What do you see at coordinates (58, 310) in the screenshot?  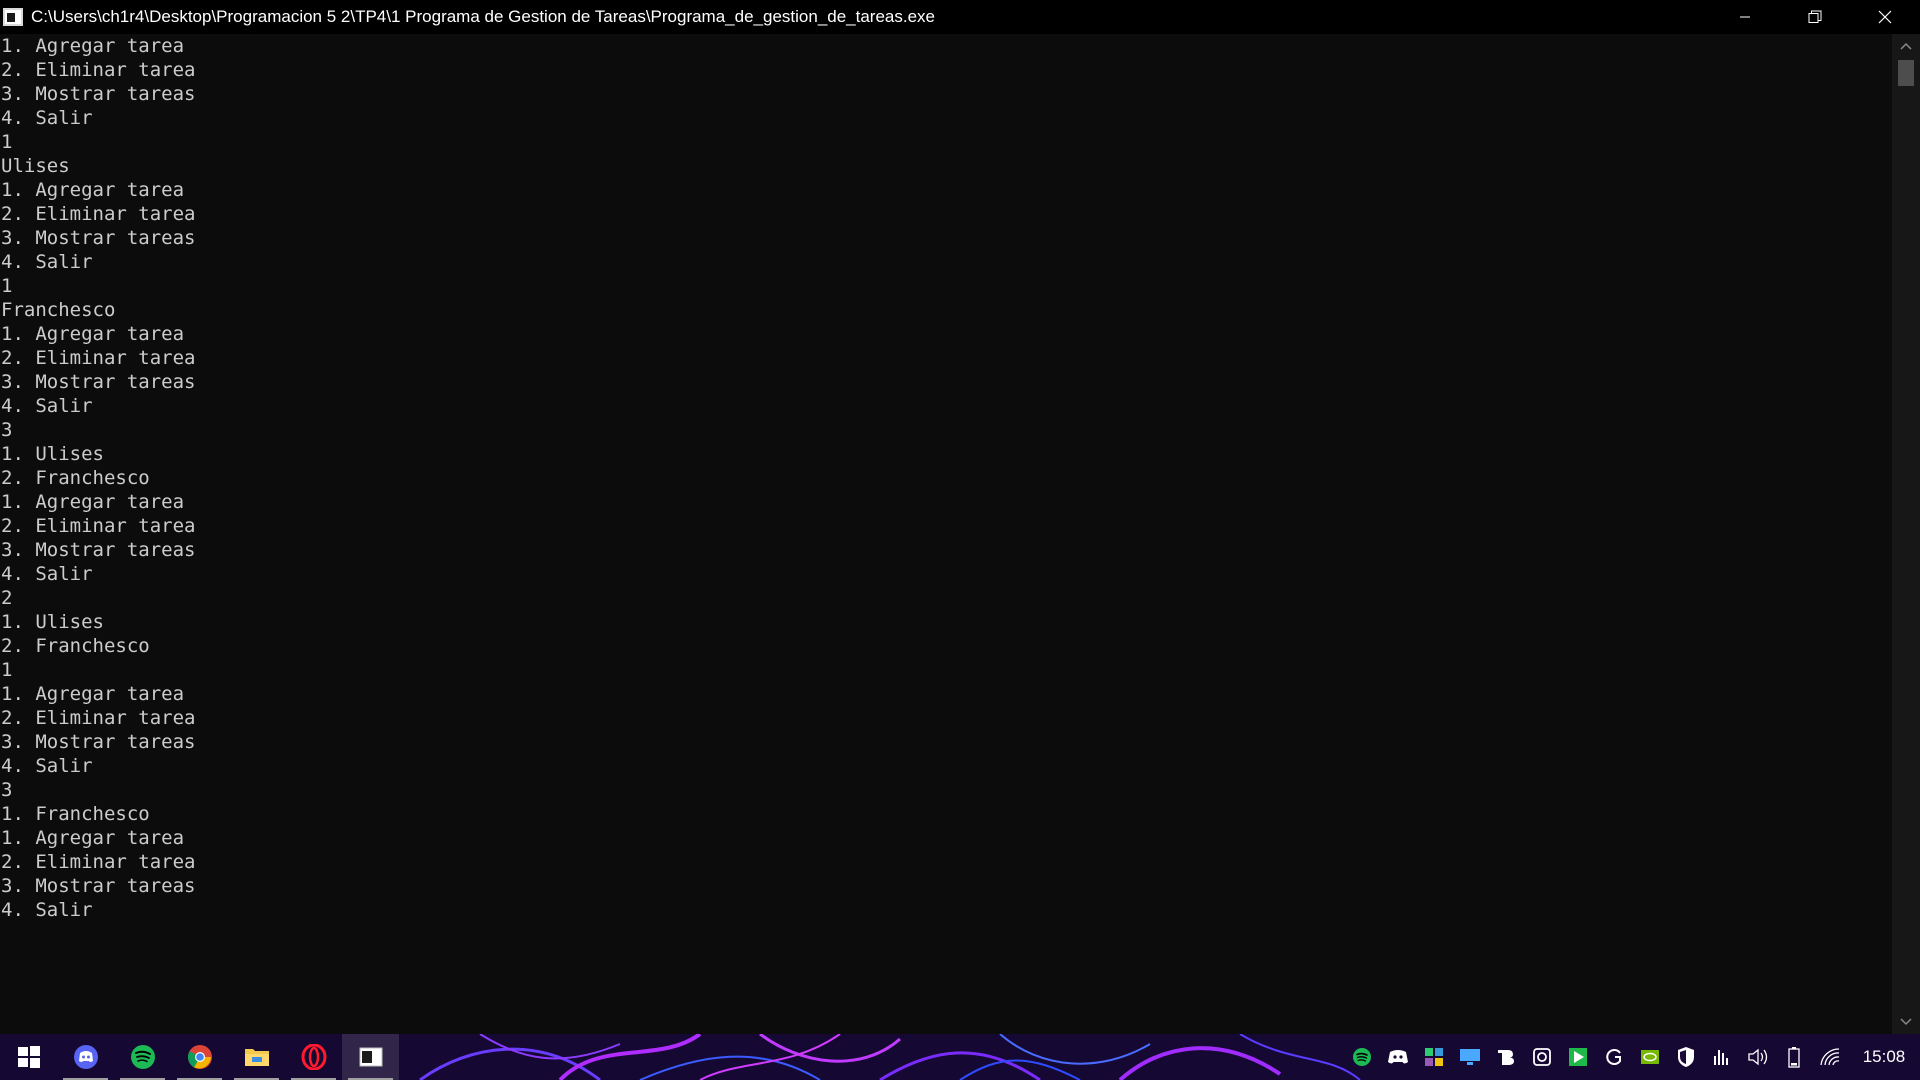 I see `console-line: Franchesco` at bounding box center [58, 310].